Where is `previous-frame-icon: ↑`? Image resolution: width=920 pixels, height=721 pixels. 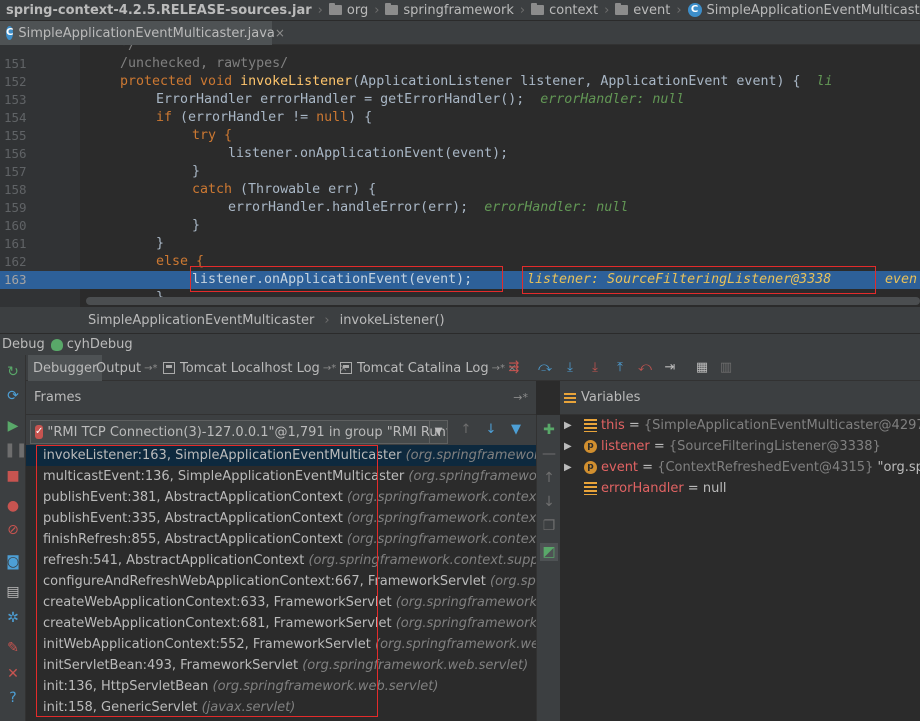
previous-frame-icon: ↑ is located at coordinates (466, 430).